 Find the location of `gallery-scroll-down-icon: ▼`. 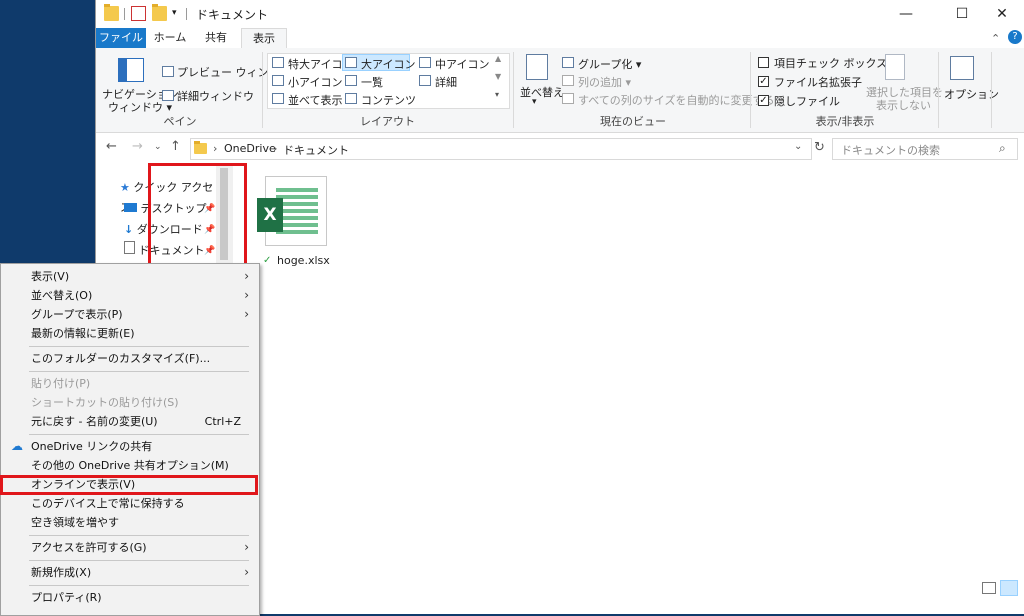

gallery-scroll-down-icon: ▼ is located at coordinates (498, 76).